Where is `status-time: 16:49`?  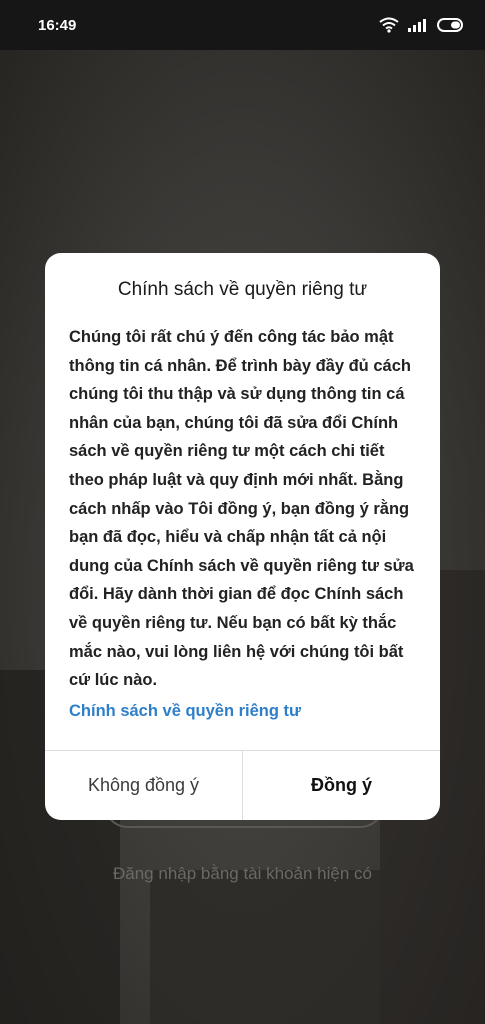 status-time: 16:49 is located at coordinates (57, 25).